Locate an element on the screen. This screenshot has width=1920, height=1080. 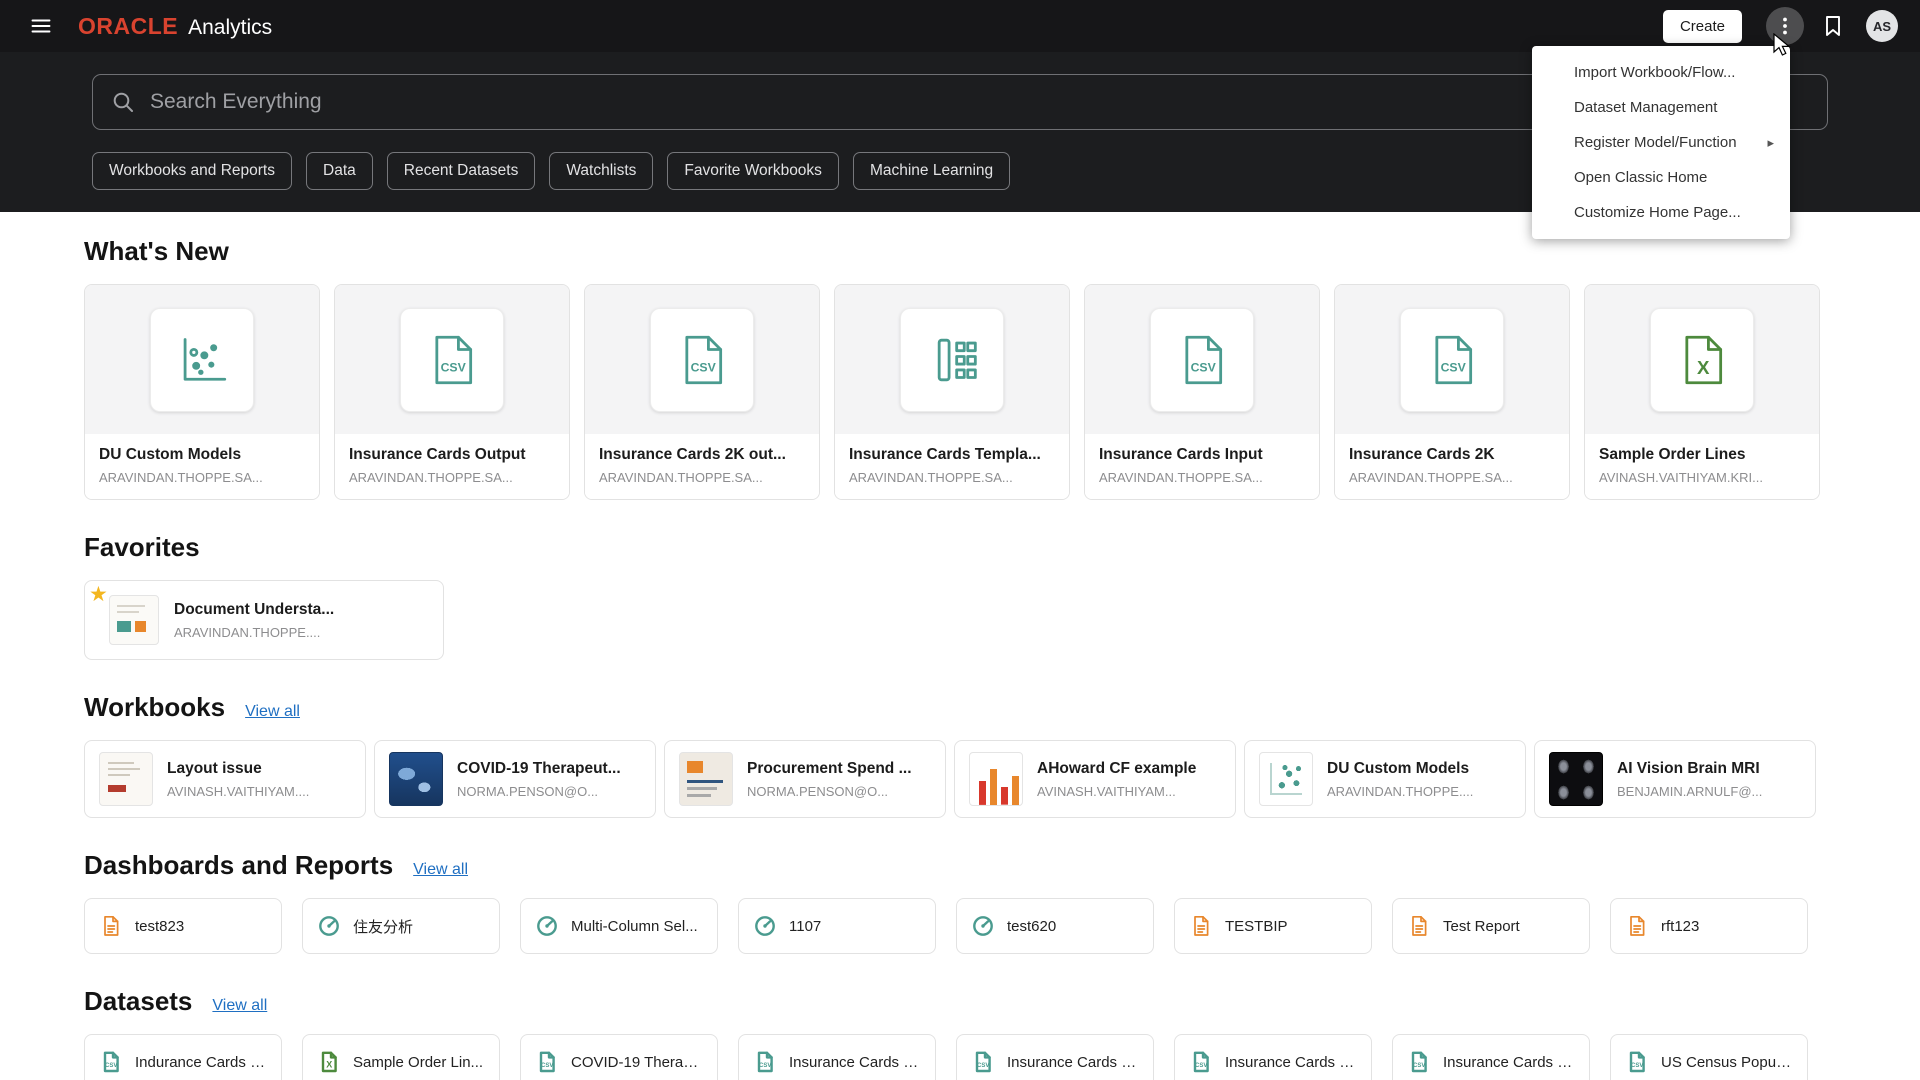
bookmarks-button is located at coordinates (1833, 26).